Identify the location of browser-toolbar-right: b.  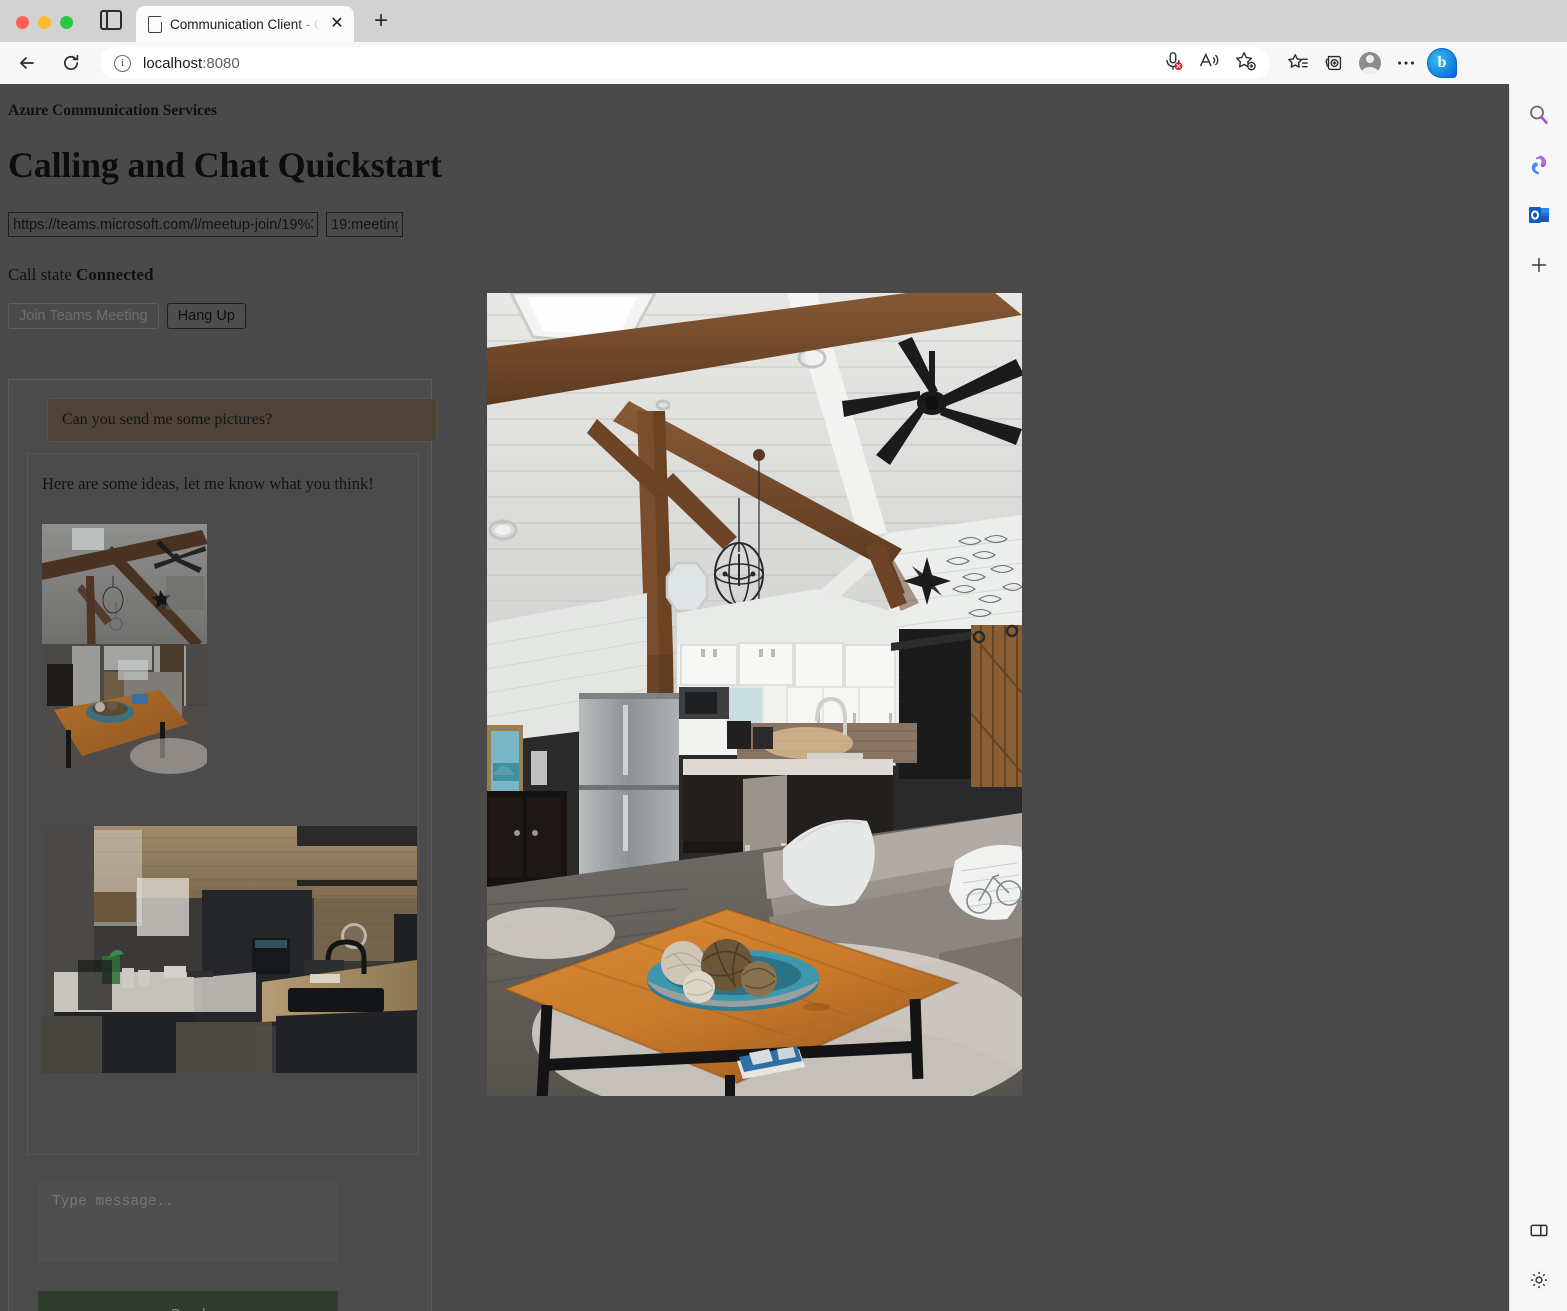
(1368, 63).